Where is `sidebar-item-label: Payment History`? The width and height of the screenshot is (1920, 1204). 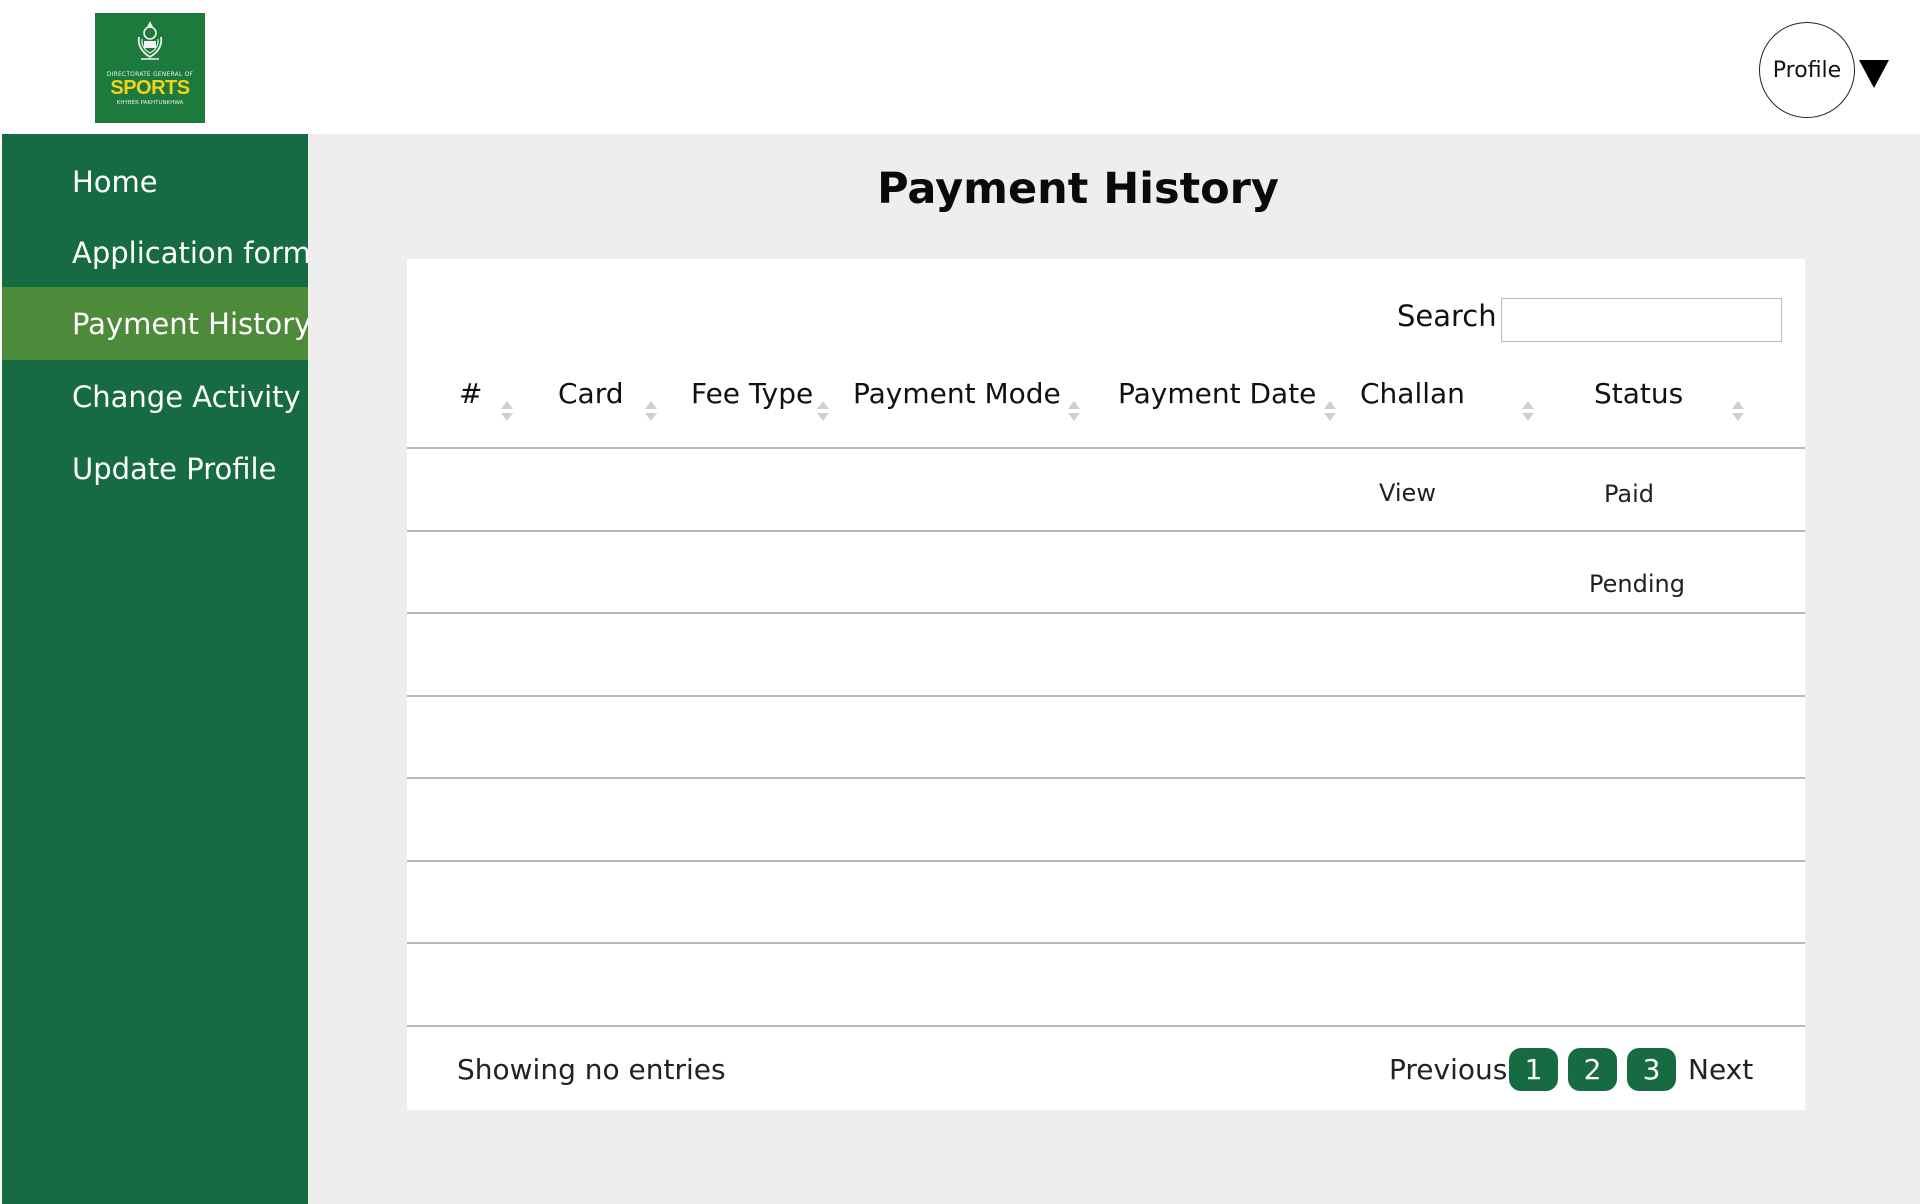
sidebar-item-label: Payment History is located at coordinates (192, 323).